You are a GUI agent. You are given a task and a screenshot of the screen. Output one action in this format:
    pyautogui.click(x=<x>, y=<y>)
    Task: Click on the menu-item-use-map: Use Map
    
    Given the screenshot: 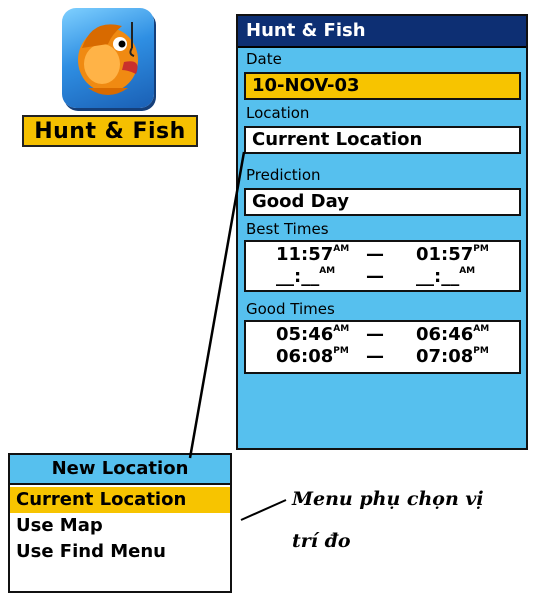 What is the action you would take?
    pyautogui.click(x=120, y=526)
    